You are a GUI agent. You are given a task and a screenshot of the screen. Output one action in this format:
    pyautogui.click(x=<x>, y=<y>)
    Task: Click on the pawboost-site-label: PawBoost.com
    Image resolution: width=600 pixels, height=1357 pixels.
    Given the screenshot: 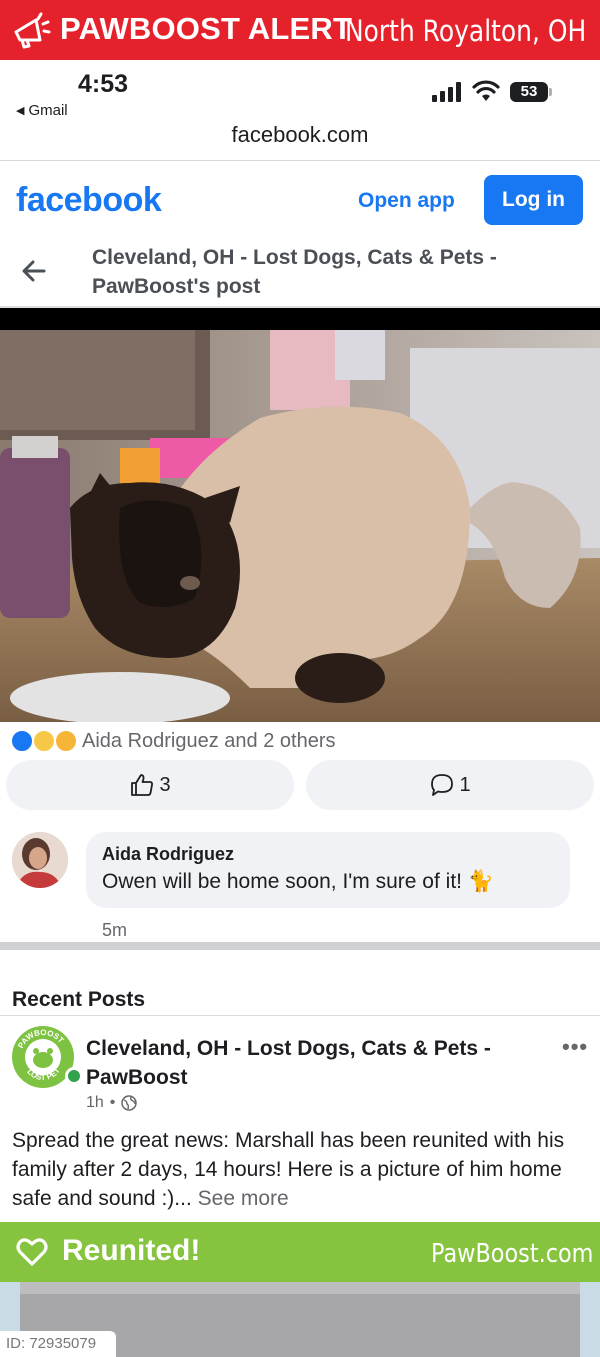 What is the action you would take?
    pyautogui.click(x=512, y=1254)
    